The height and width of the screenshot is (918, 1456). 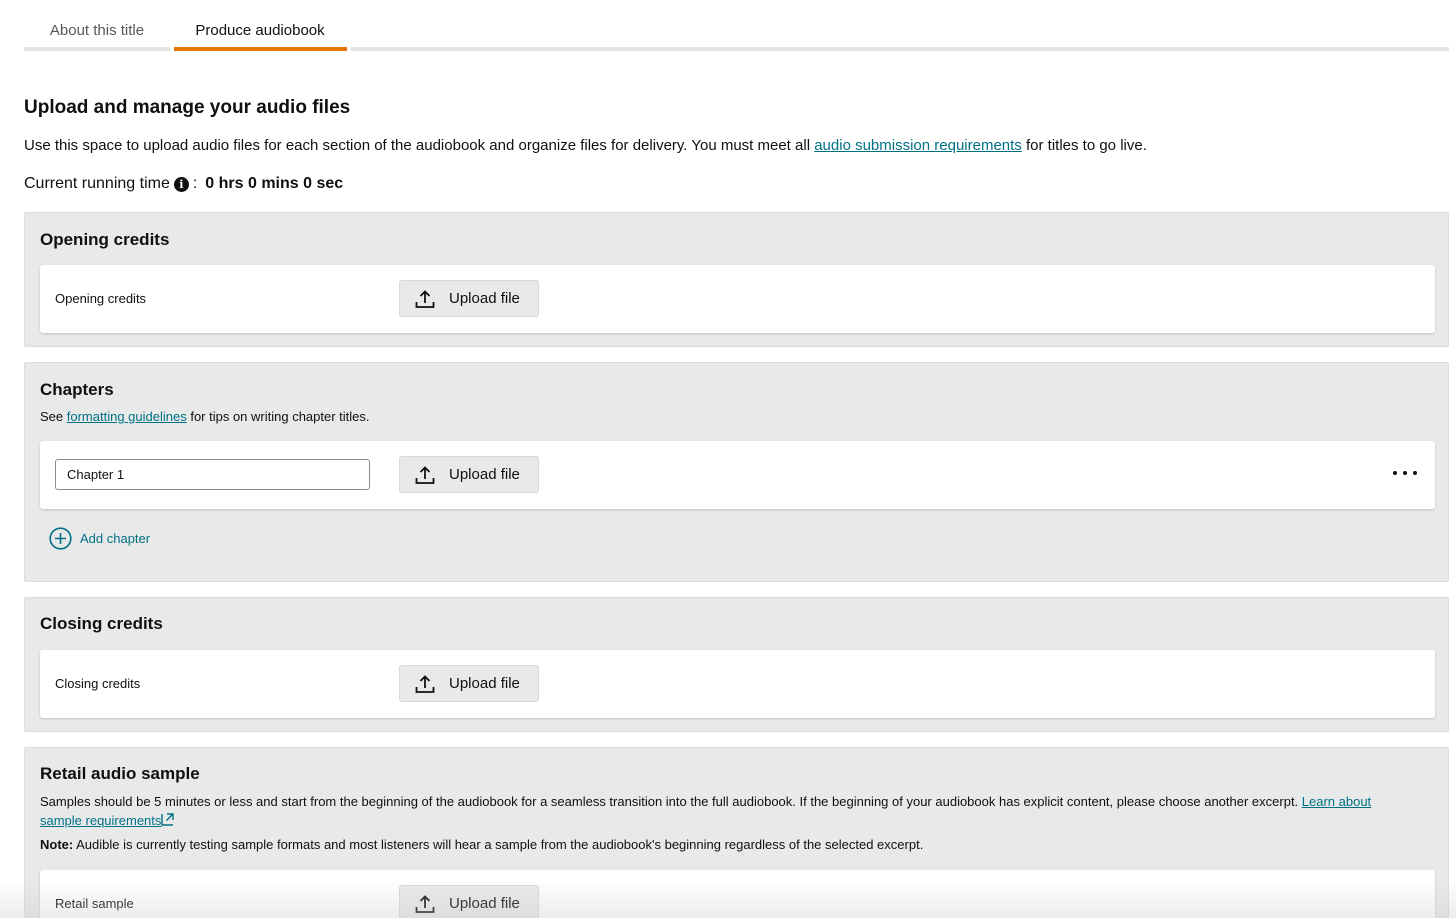 I want to click on add-chapter-button: Add chapter, so click(x=99, y=538).